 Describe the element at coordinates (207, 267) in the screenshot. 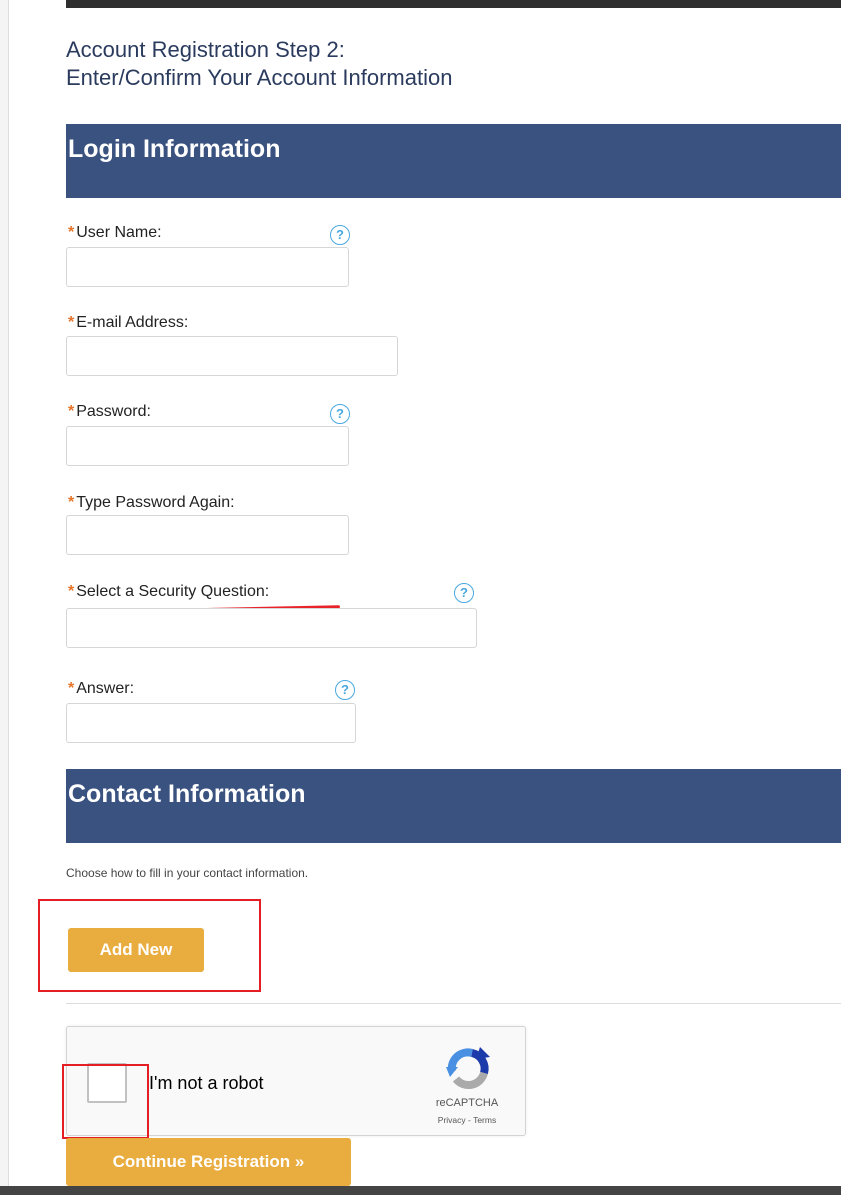

I see `username-input` at that location.